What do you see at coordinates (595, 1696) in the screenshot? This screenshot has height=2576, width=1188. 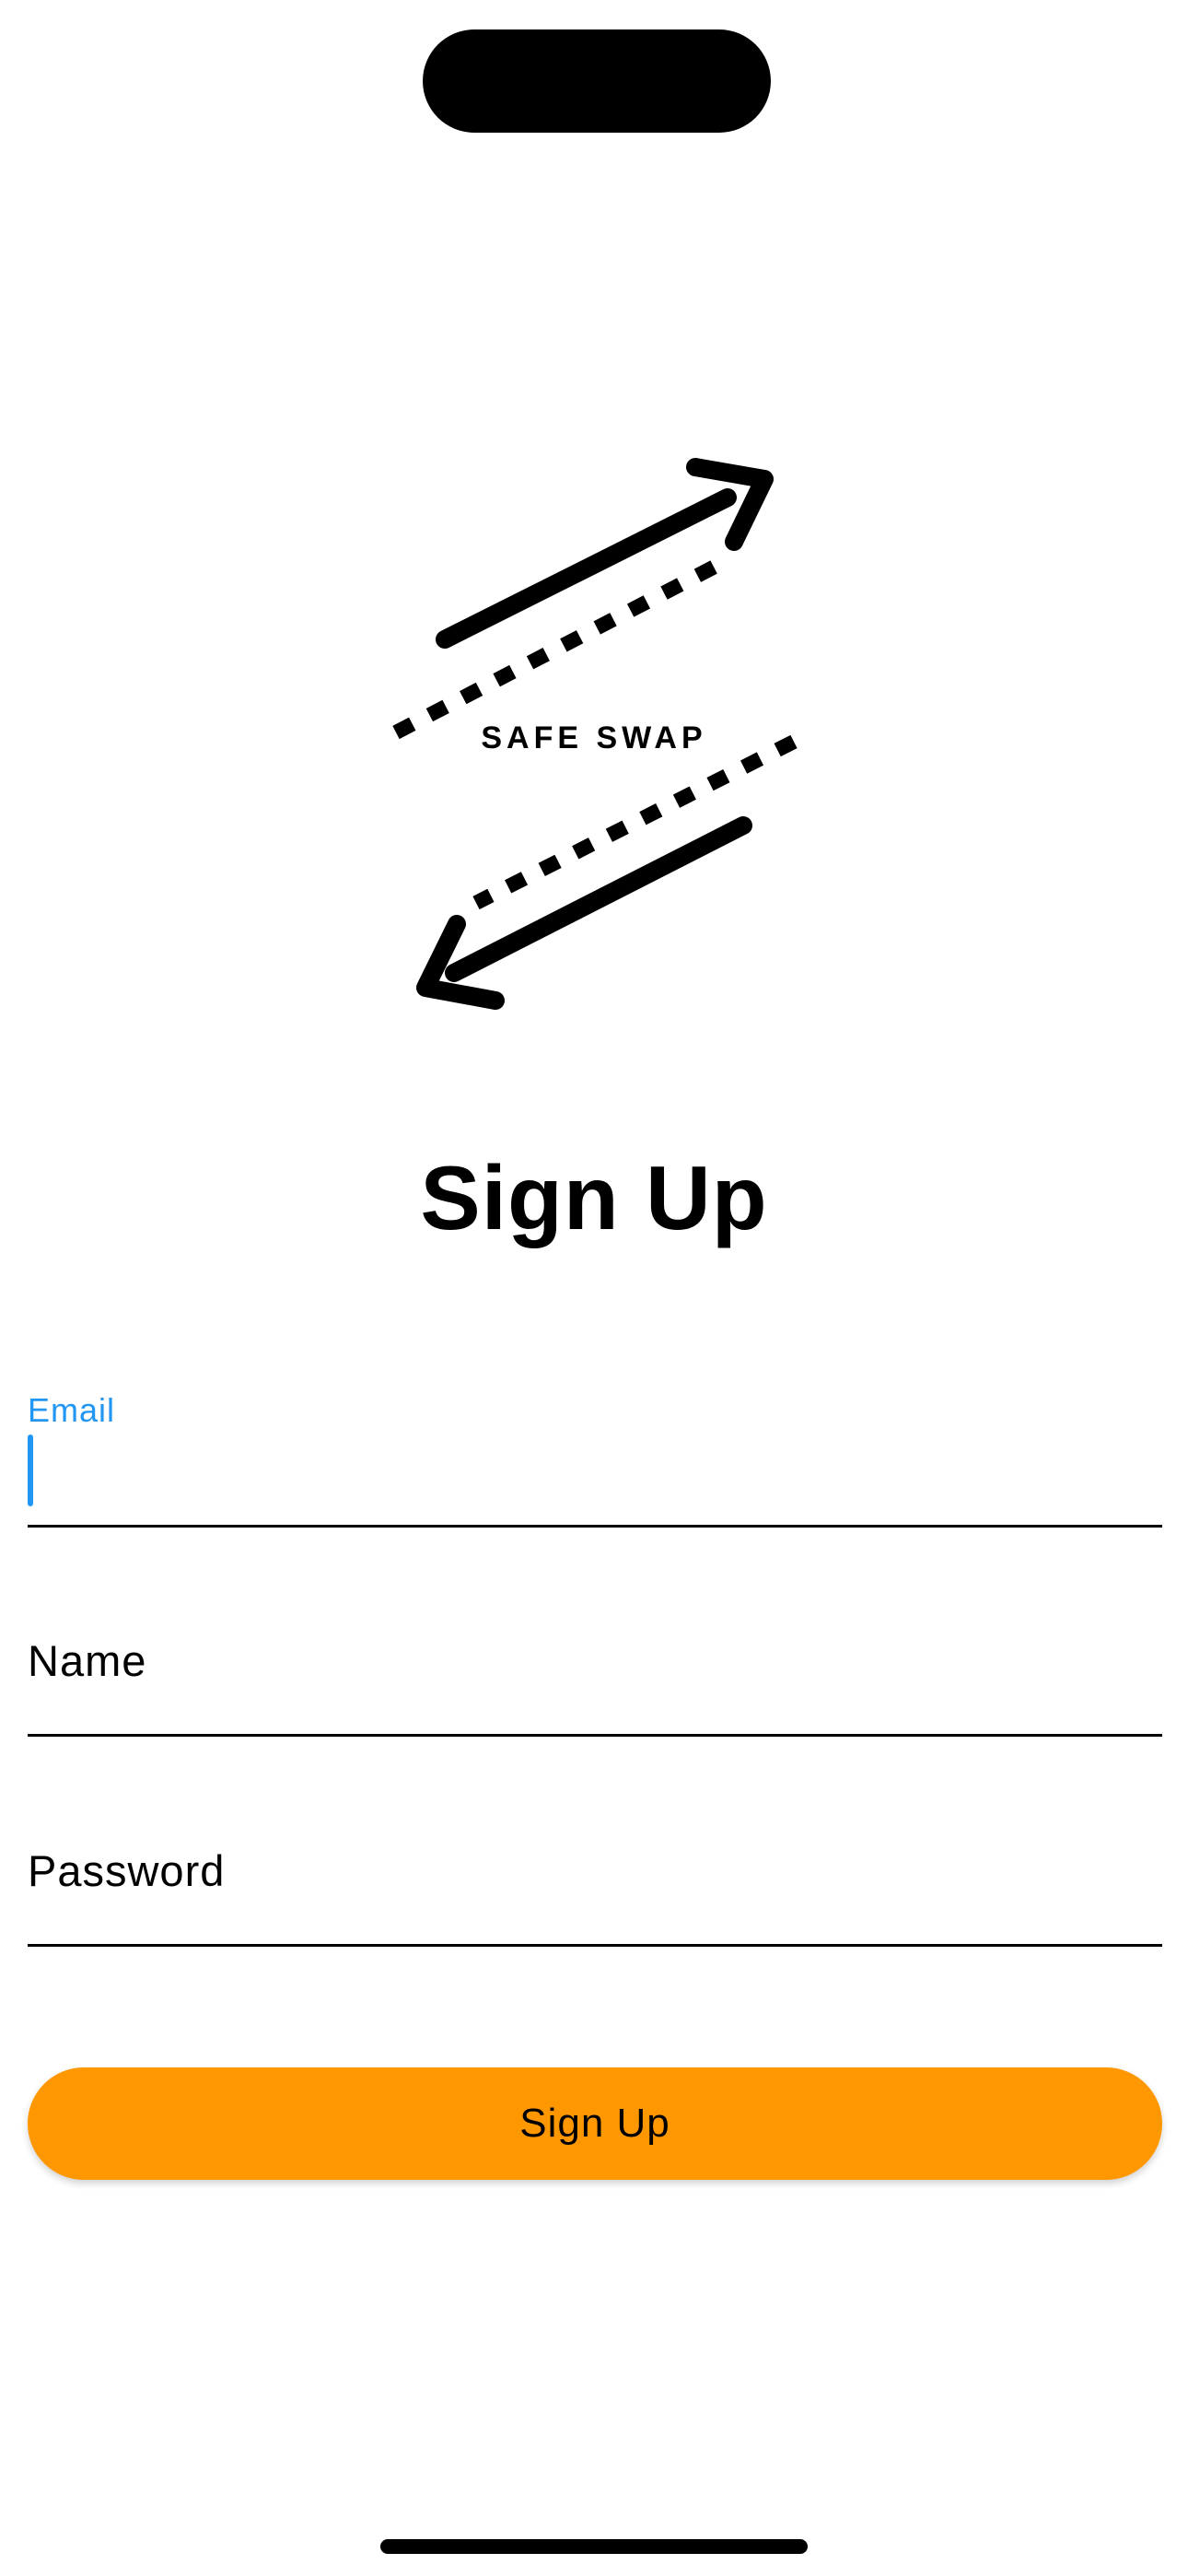 I see `name-input` at bounding box center [595, 1696].